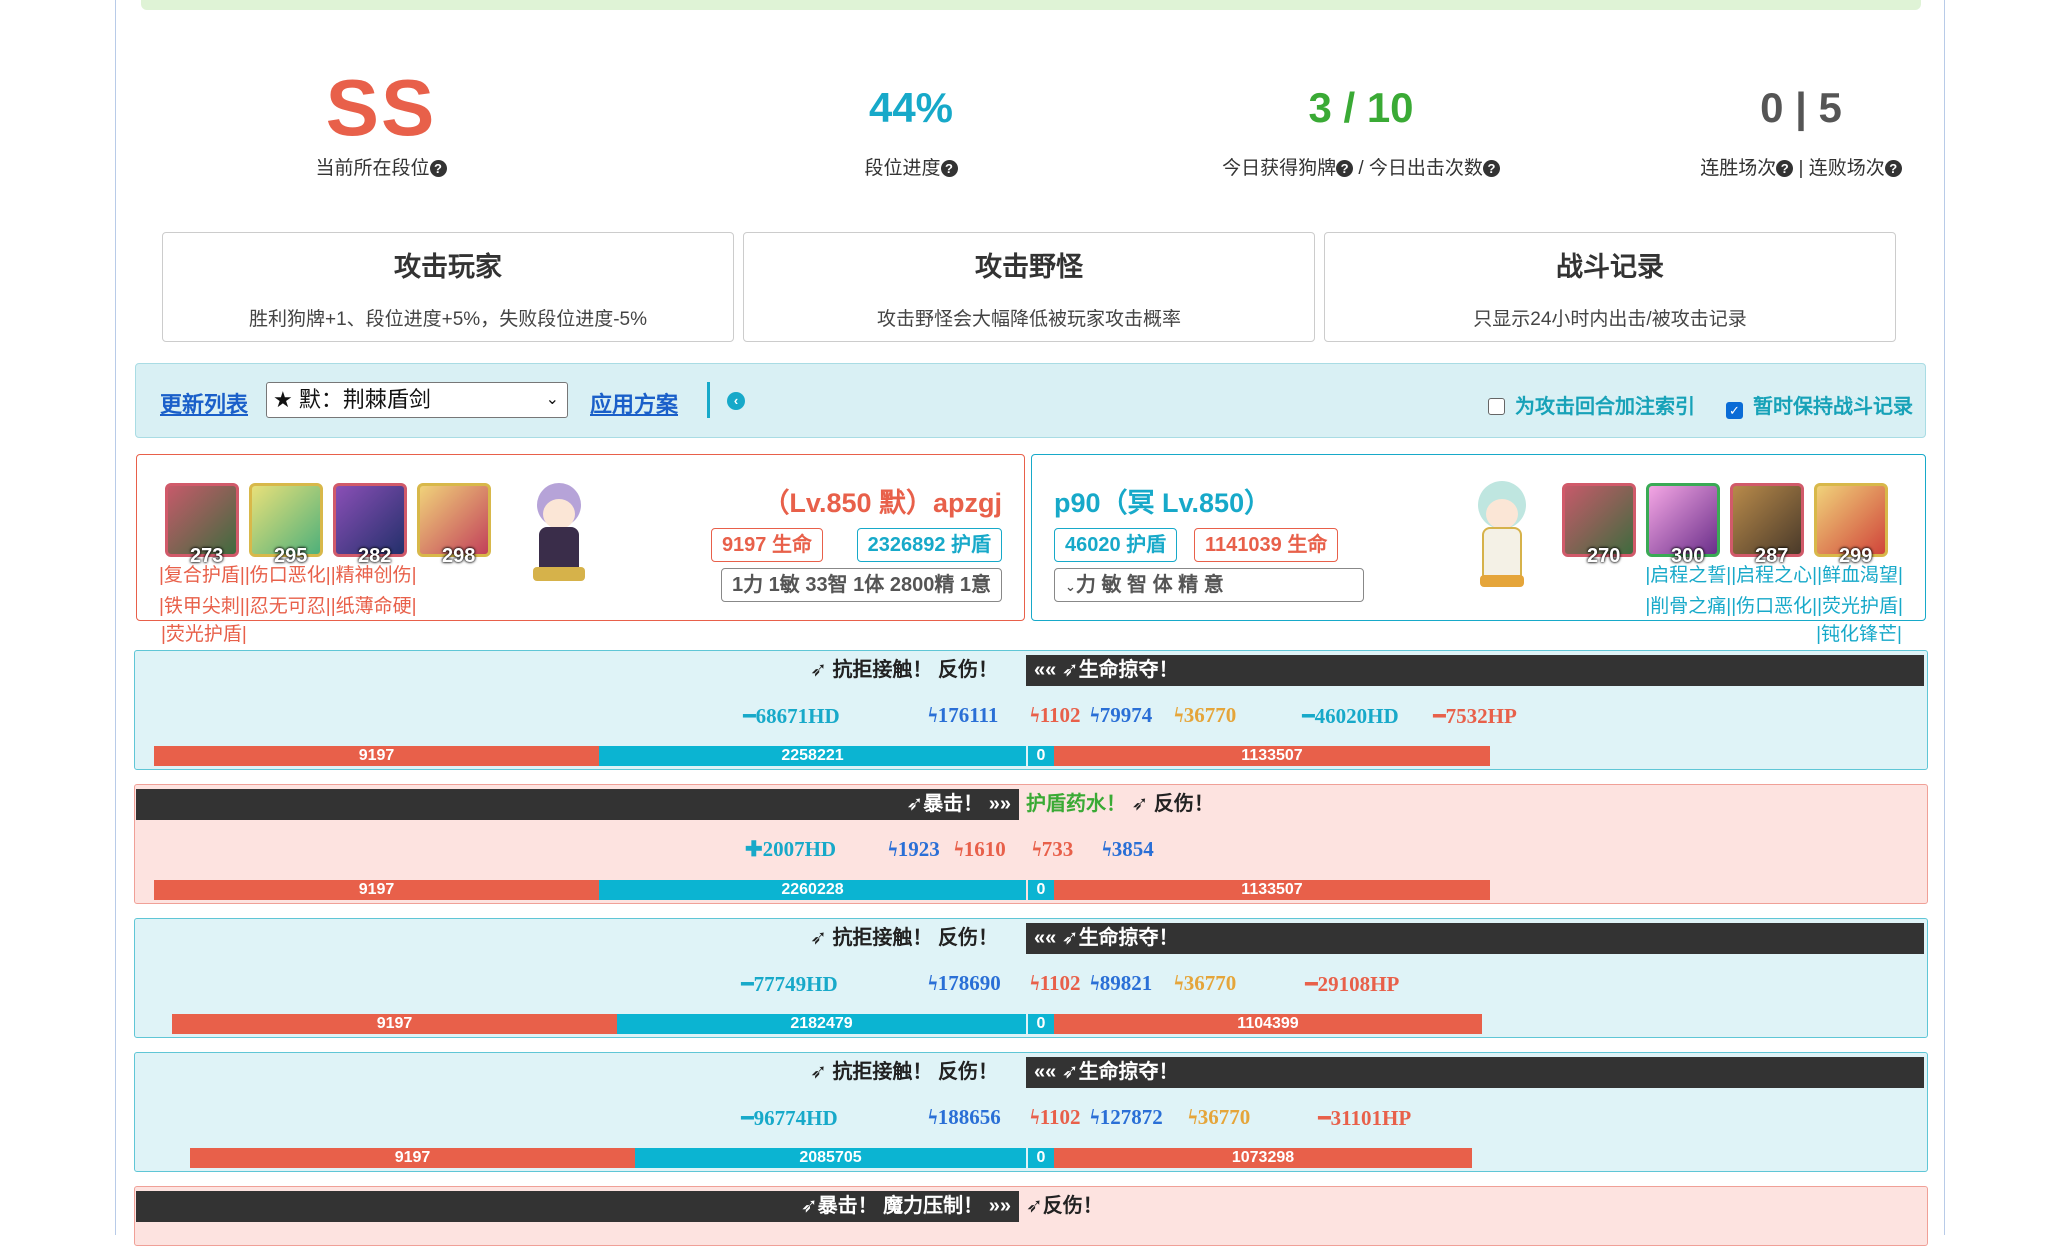 Image resolution: width=2048 pixels, height=1246 pixels. What do you see at coordinates (789, 984) in the screenshot?
I see `shield-damage: ━77749HD` at bounding box center [789, 984].